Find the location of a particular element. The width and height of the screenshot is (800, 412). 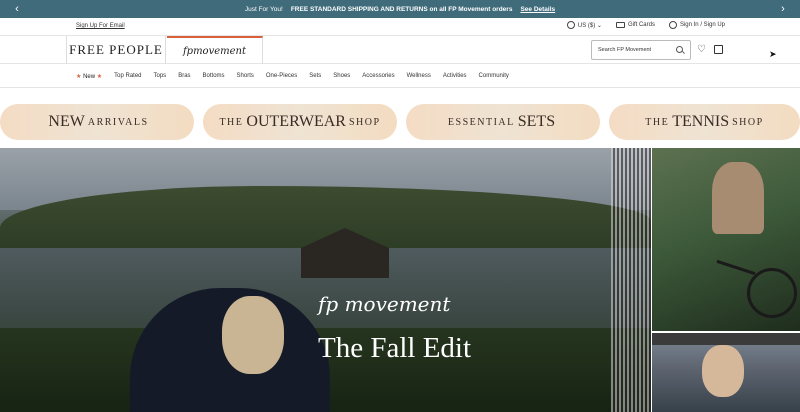

side-image-portrait is located at coordinates (726, 372).